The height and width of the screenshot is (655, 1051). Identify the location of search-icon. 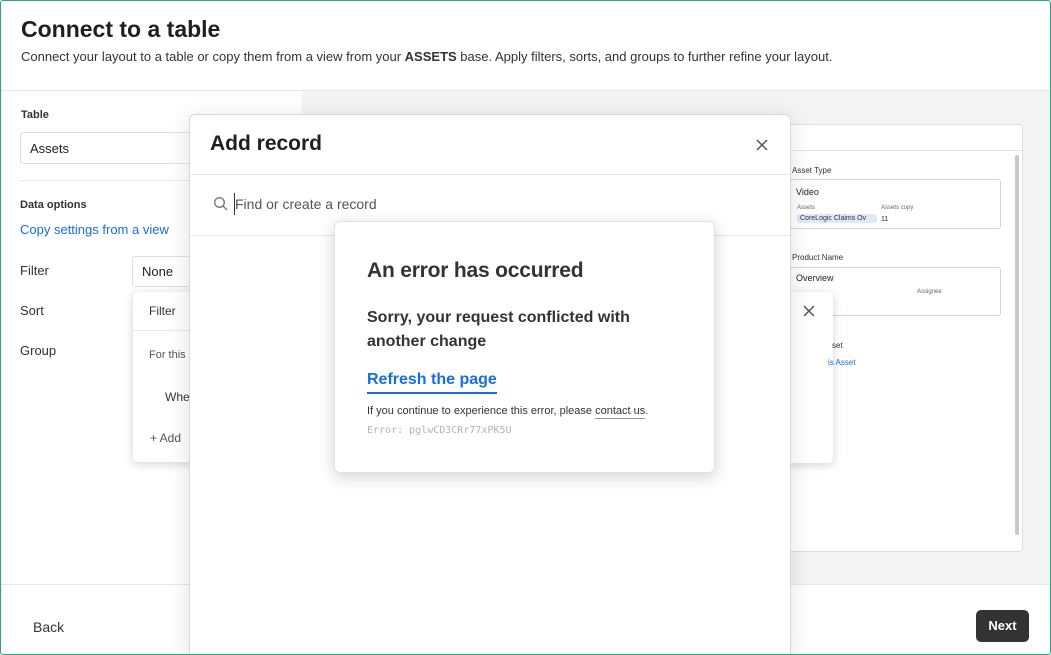
(221, 204).